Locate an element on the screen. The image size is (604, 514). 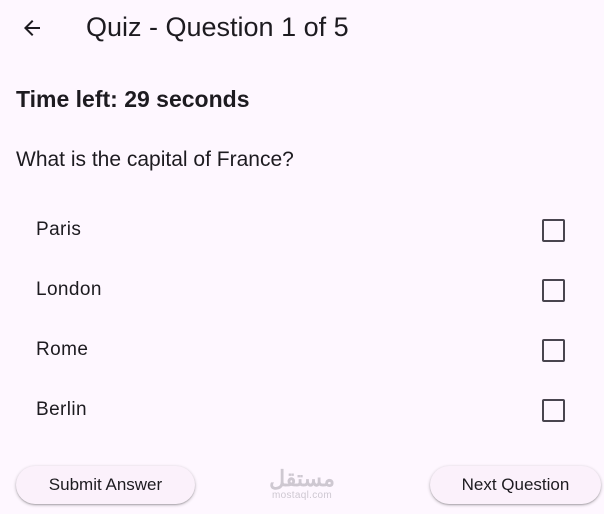
submit-answer-button: Submit Answer is located at coordinates (105, 485).